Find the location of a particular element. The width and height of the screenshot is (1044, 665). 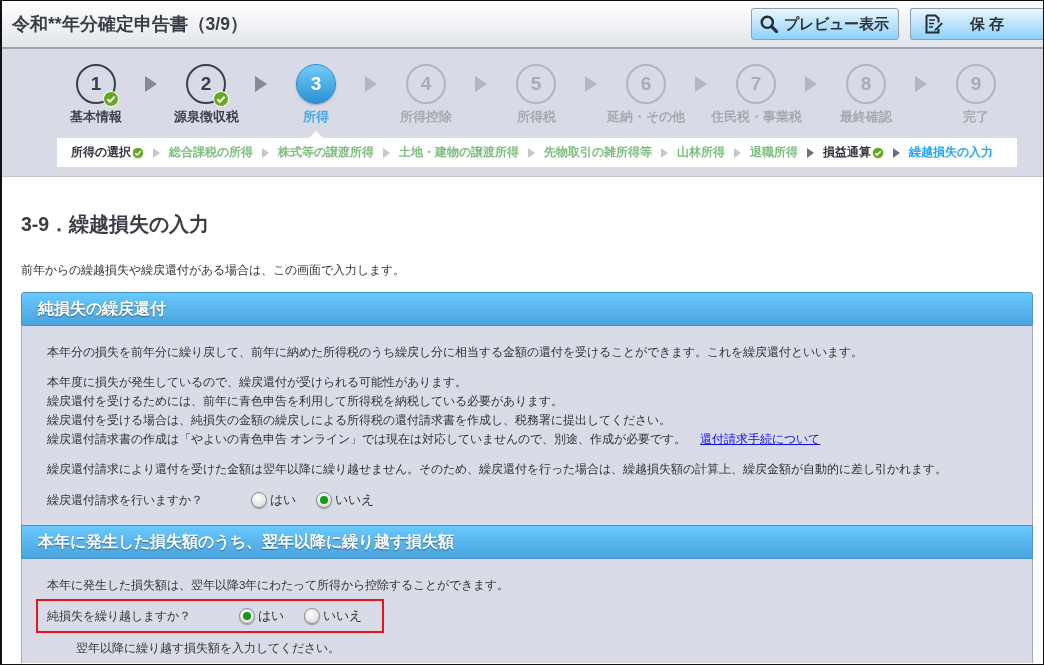

body-text: 繰戻還付請求により還付を受けた金額は翌年以降に繰り越せません。そのため、繰戻還付を行った場合は、繰越損失額の計算上、繰戻金額が自動的に差し引かれます。 is located at coordinates (497, 469).